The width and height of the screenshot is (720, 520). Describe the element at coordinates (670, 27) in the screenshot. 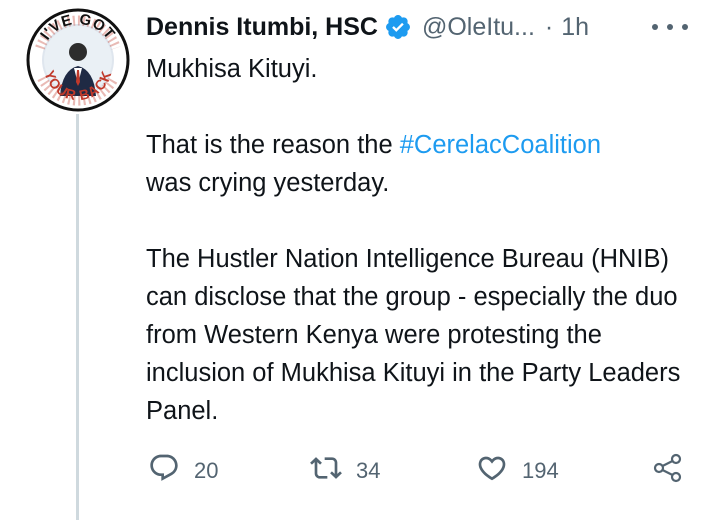

I see `more-options-icon` at that location.